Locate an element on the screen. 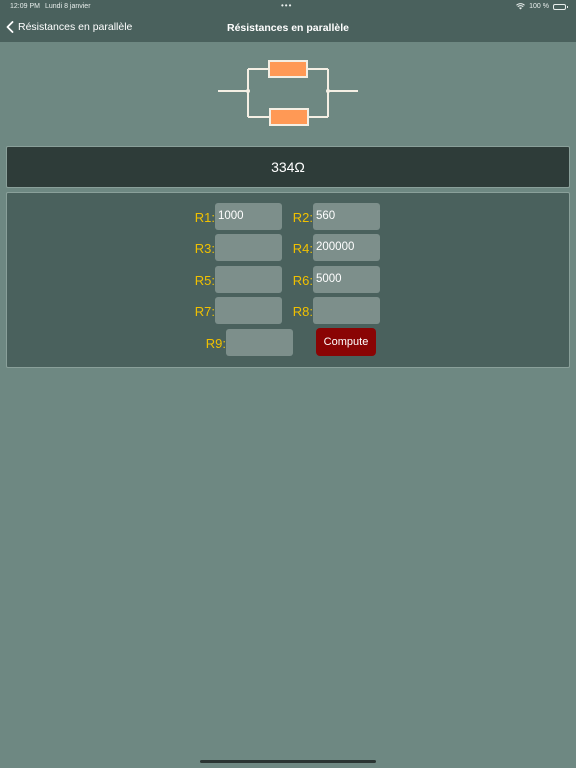 The width and height of the screenshot is (576, 768). battery-icon is located at coordinates (560, 6).